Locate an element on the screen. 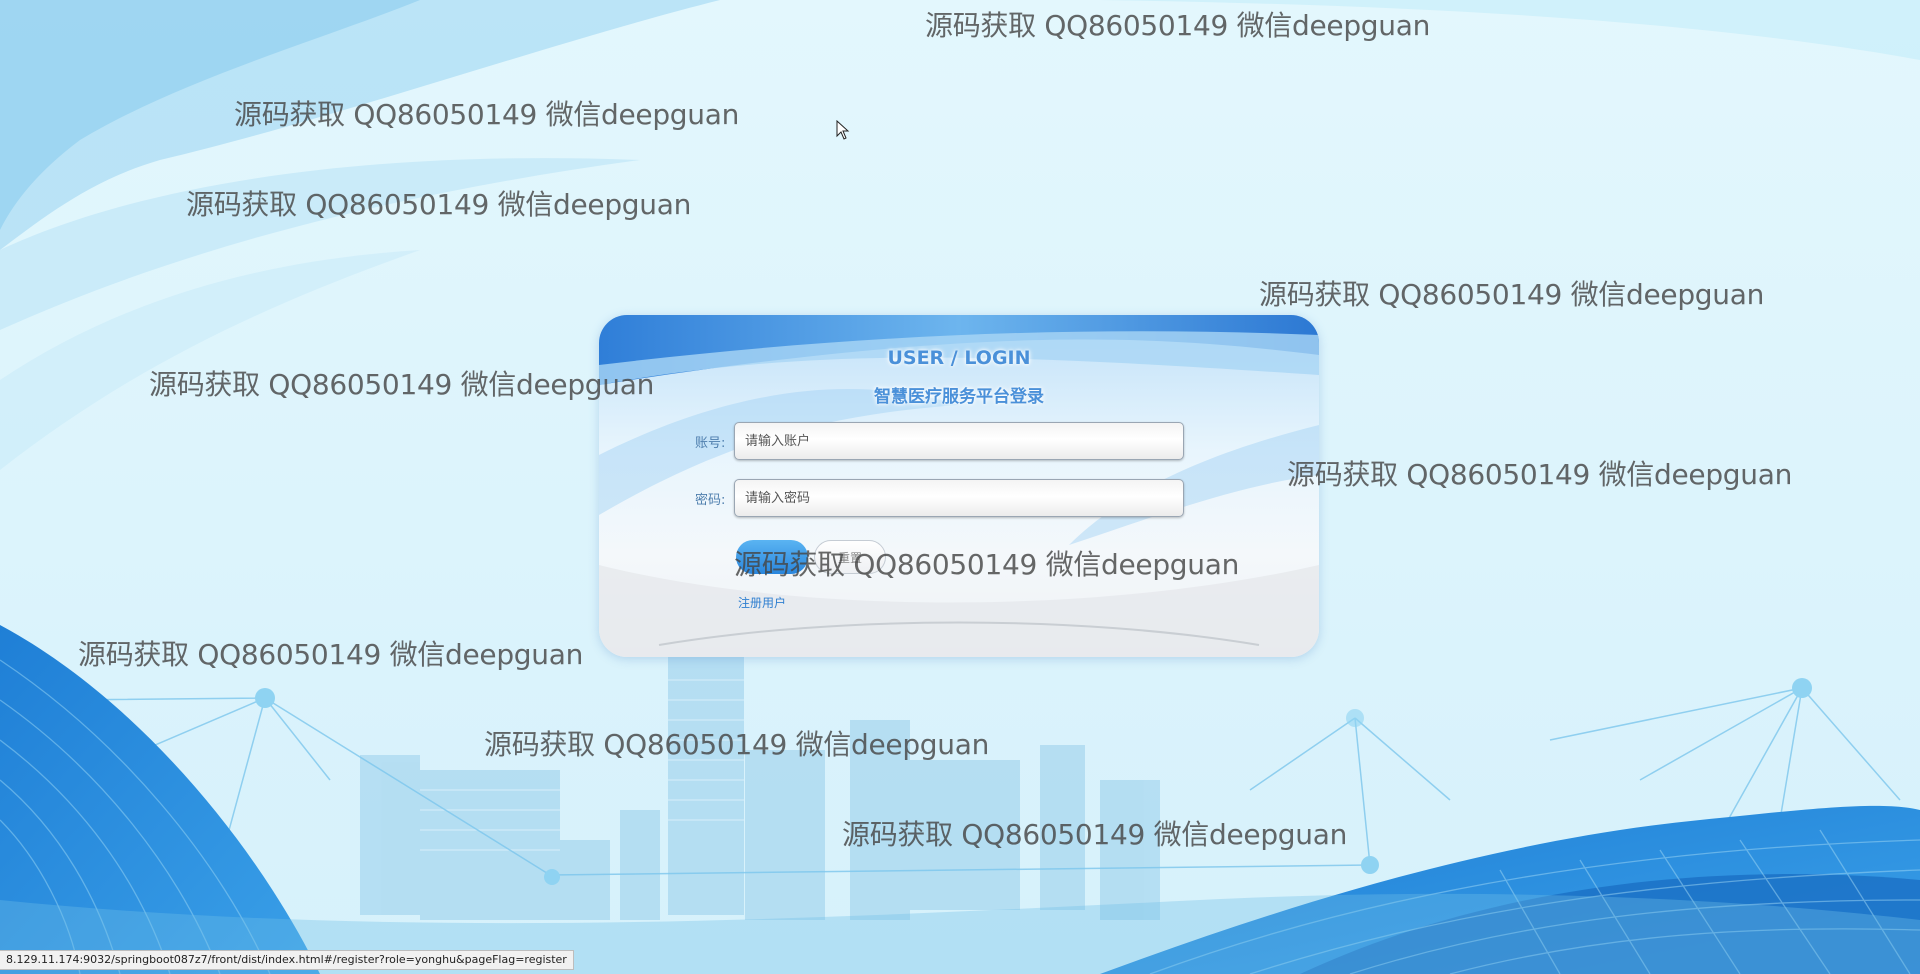 The width and height of the screenshot is (1920, 974). login-button is located at coordinates (772, 557).